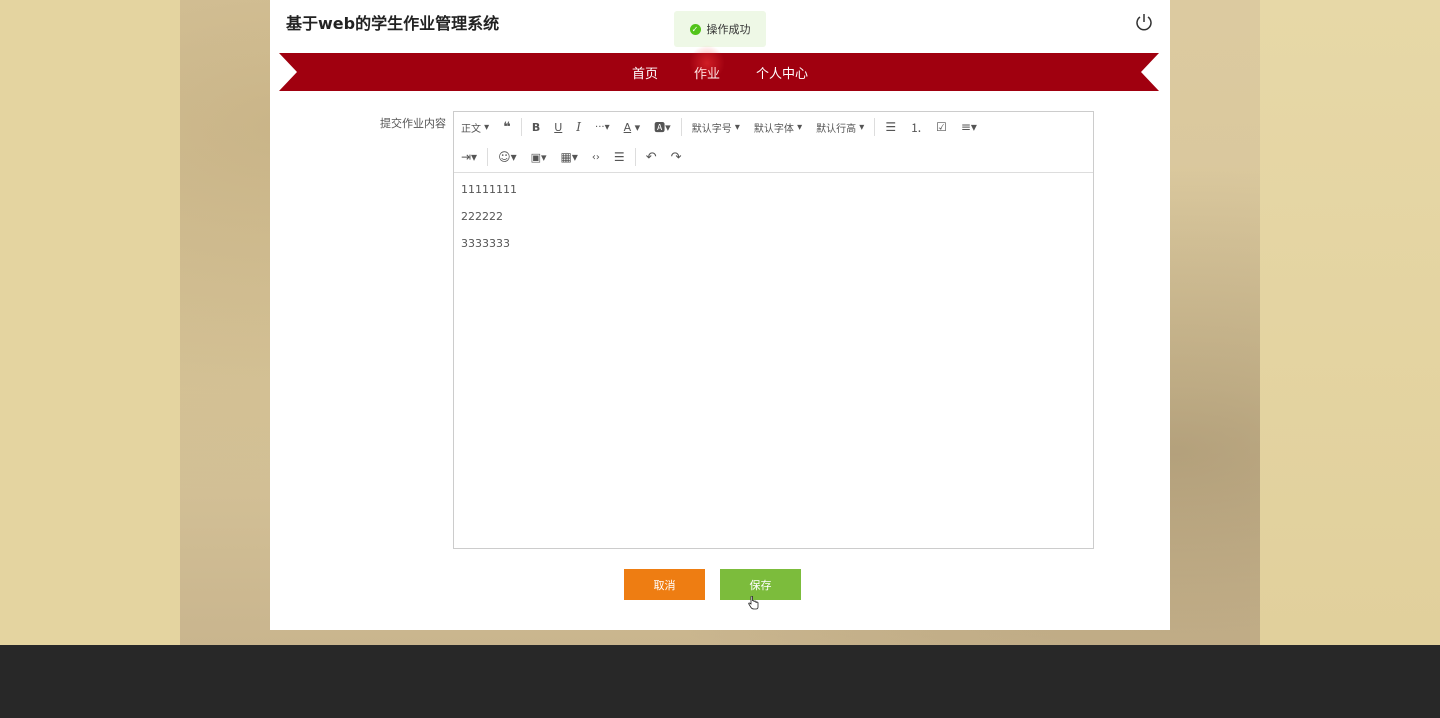  I want to click on nav-item-homework: 作业, so click(707, 72).